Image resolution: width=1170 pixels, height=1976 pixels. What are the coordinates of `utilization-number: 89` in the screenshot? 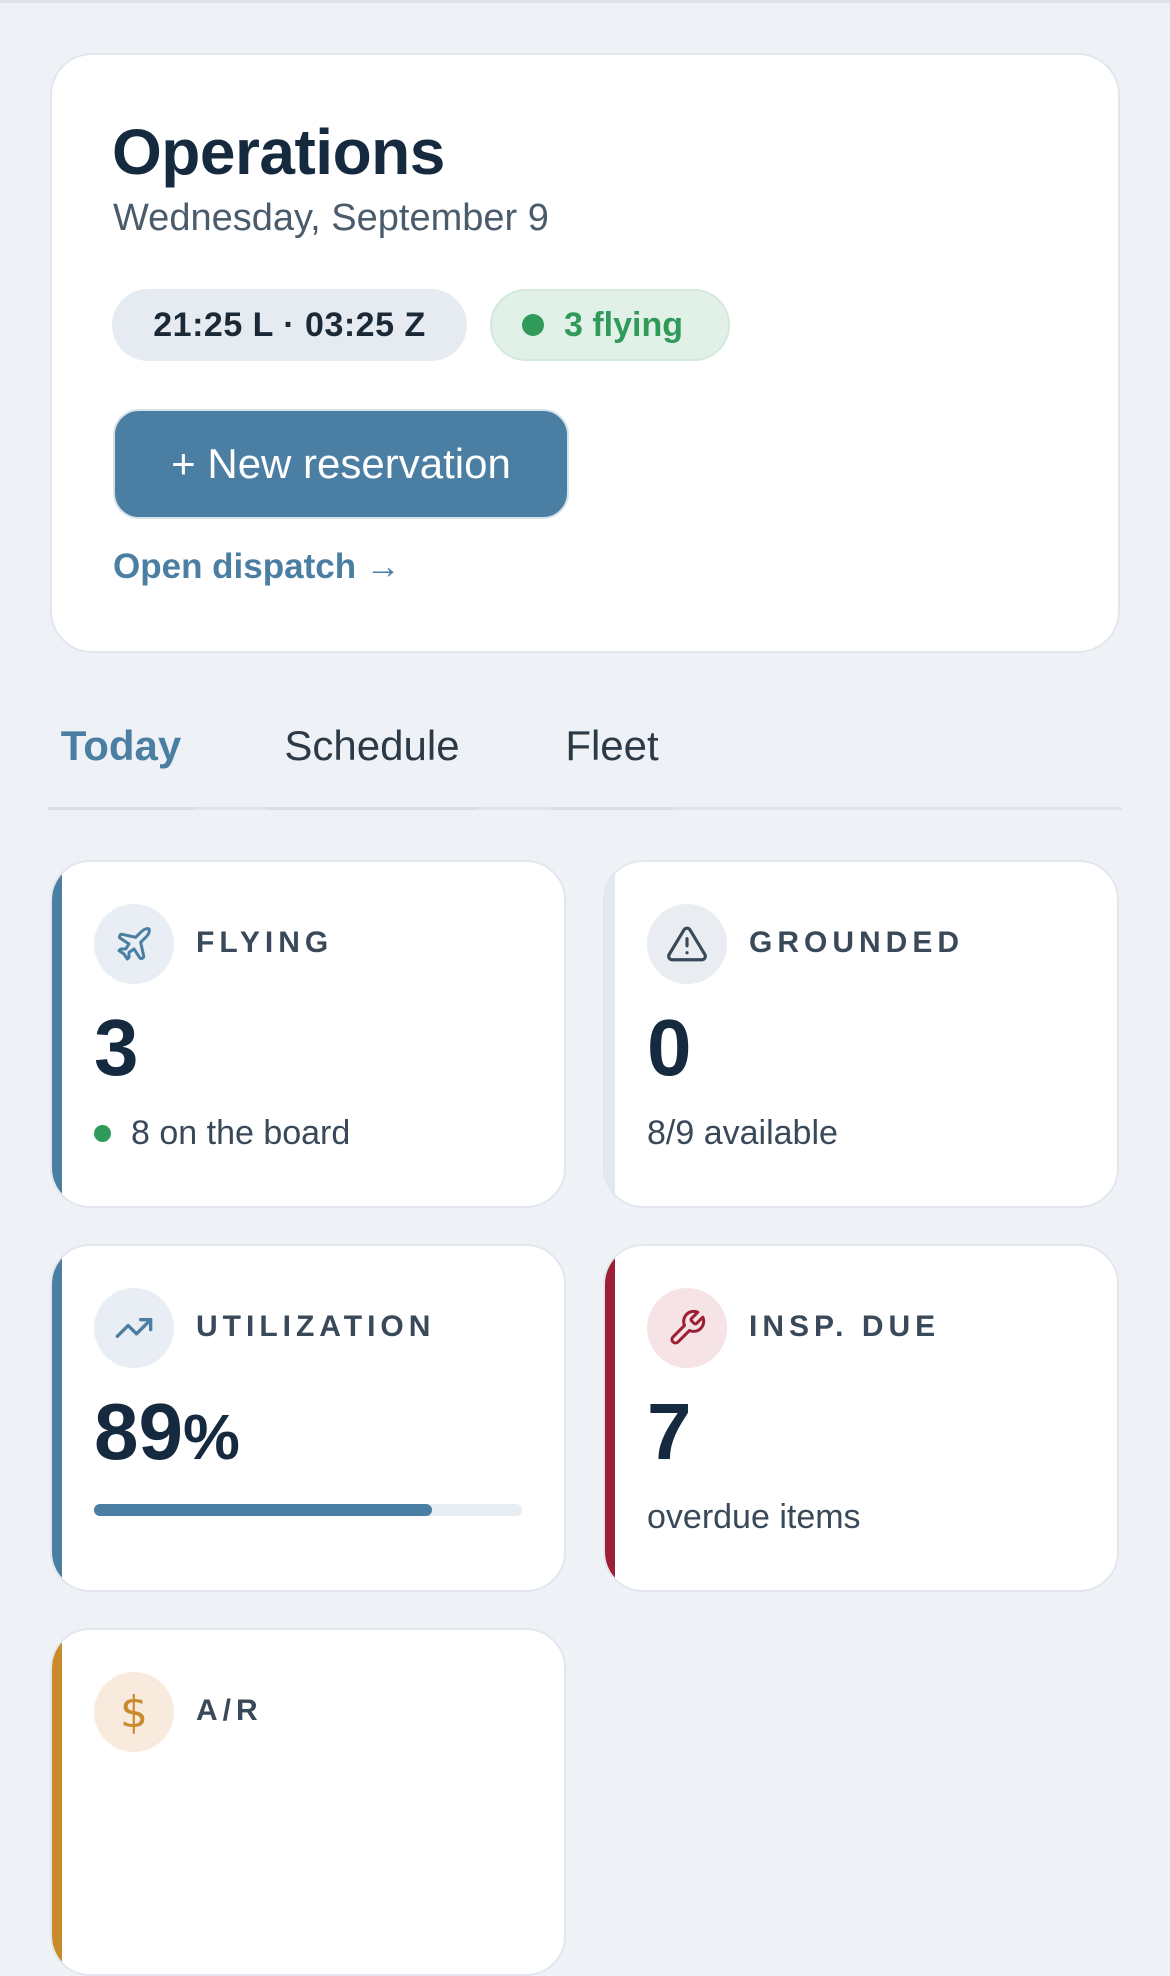 It's located at (138, 1431).